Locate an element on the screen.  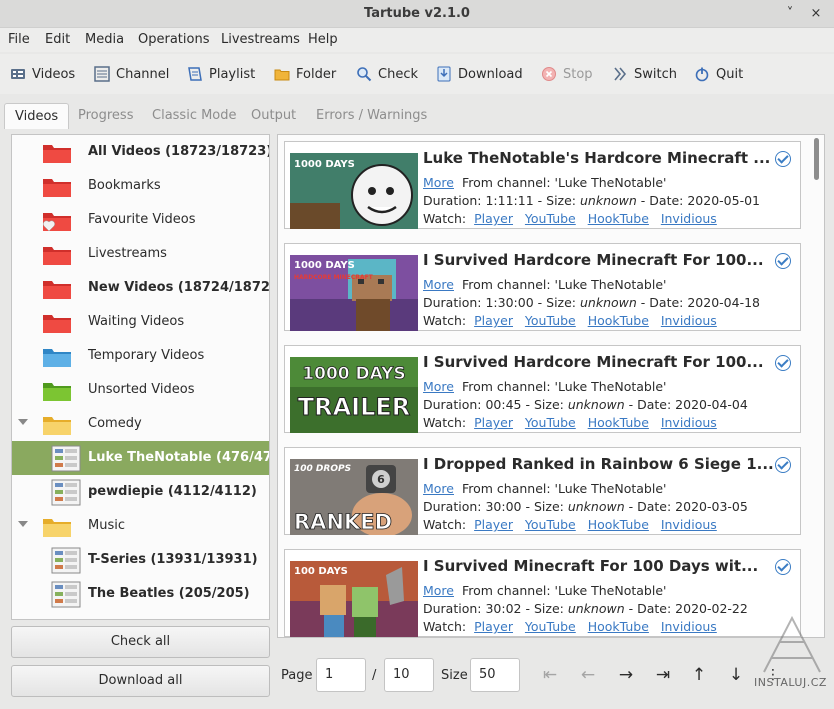
tab-errors-warnings: Errors / Warnings is located at coordinates (371, 116).